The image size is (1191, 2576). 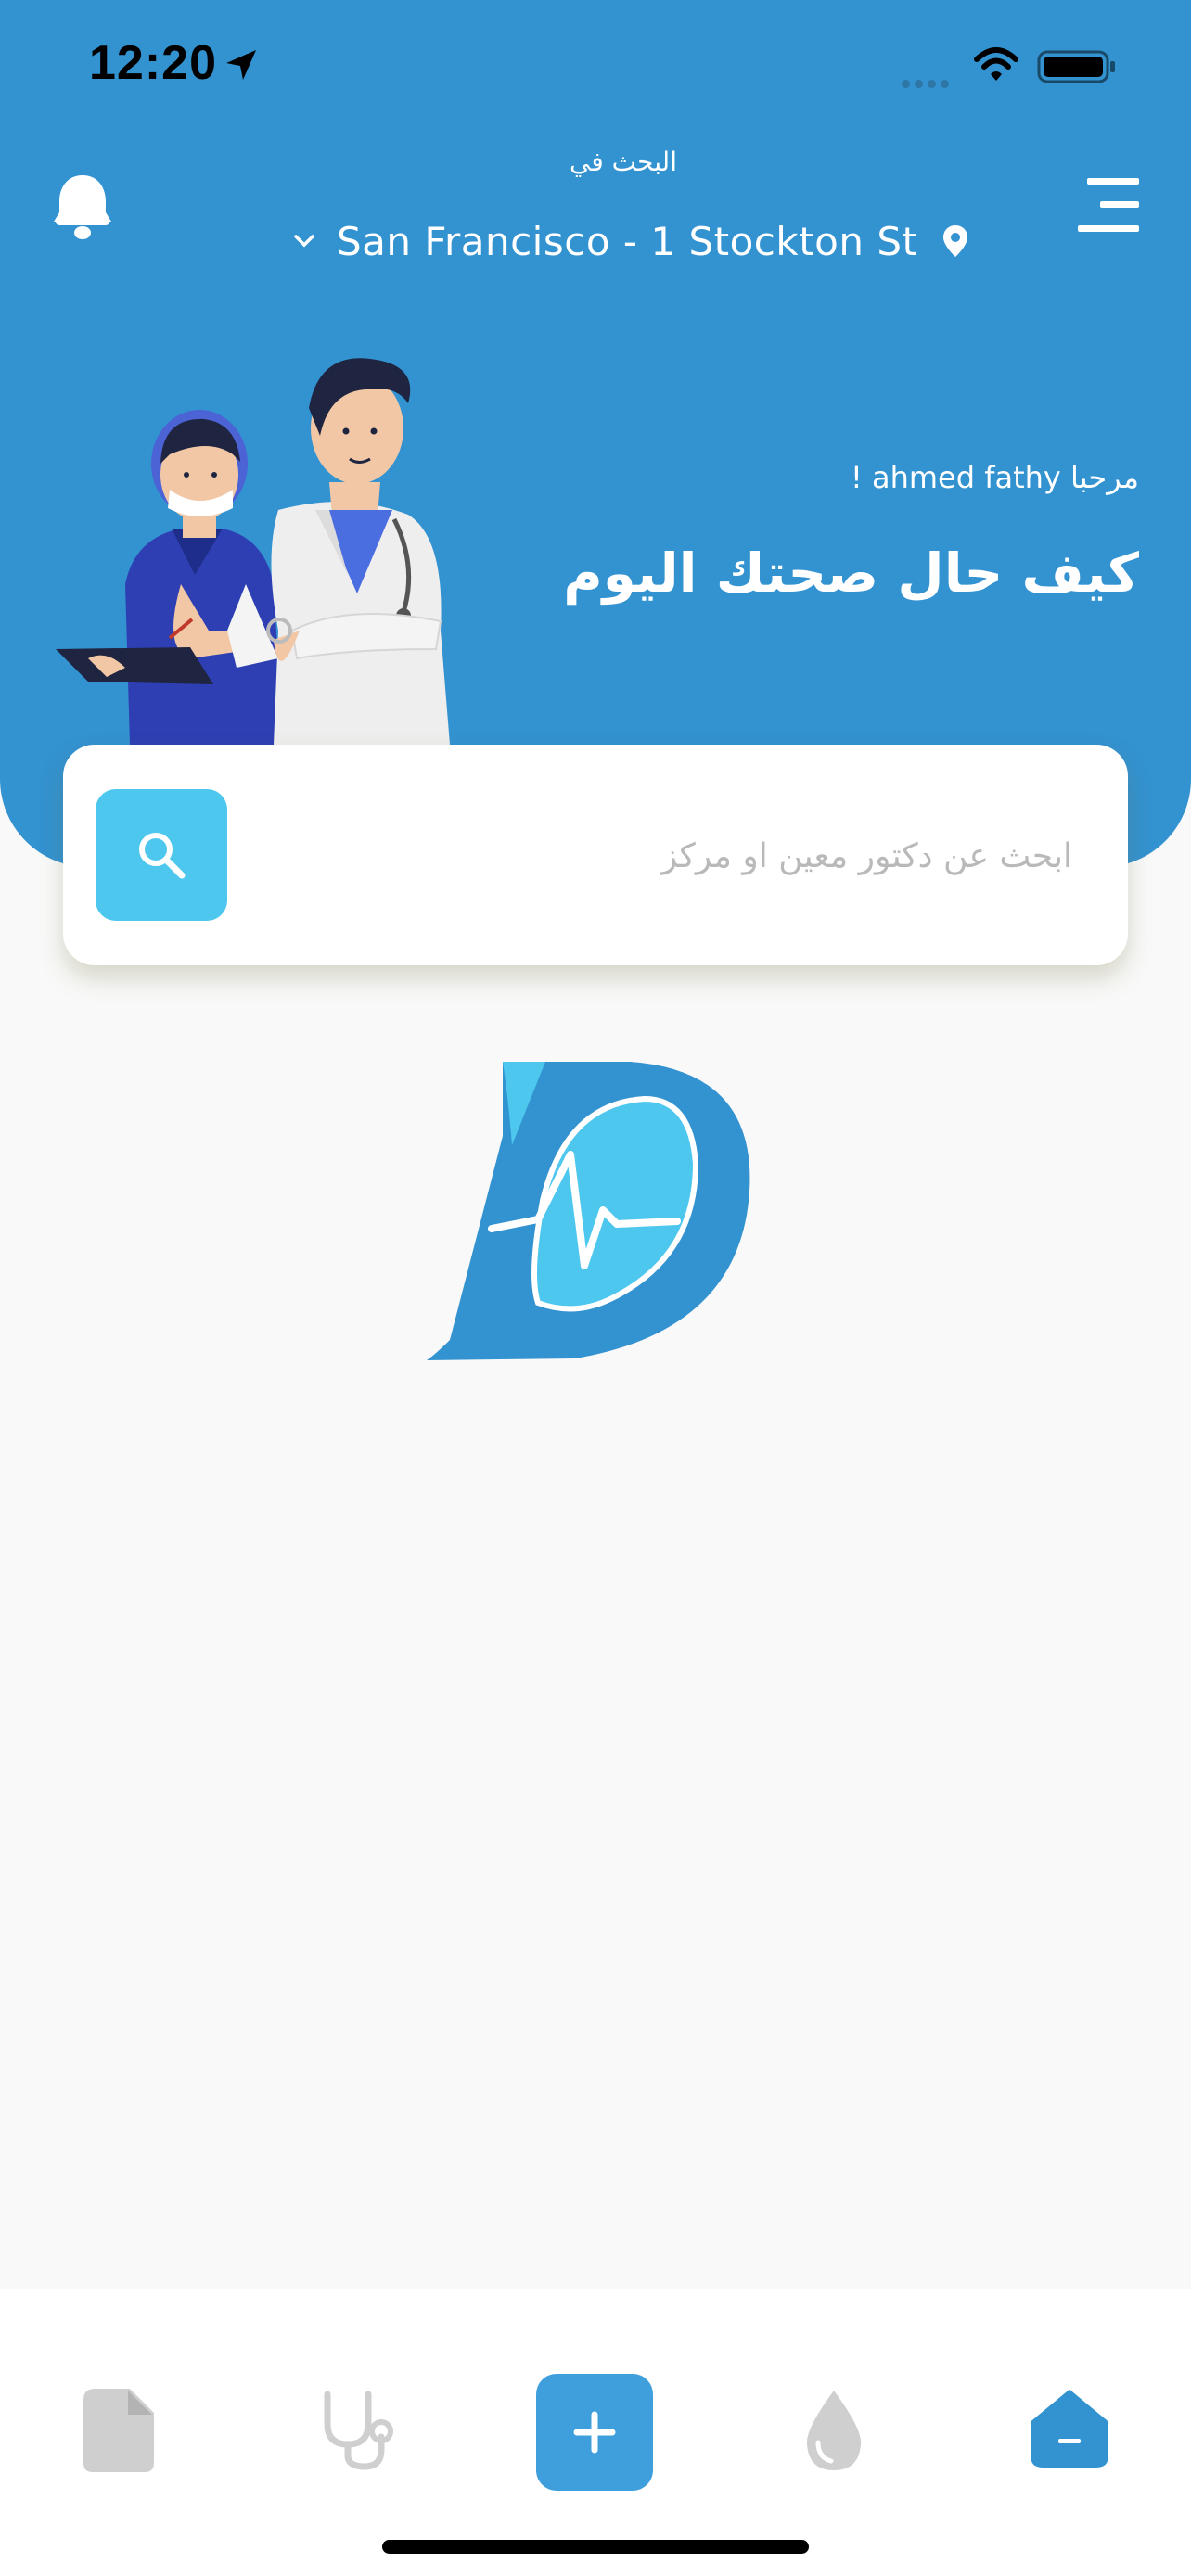 I want to click on location-text: San Francisco - 1 Stockton St, so click(x=627, y=241).